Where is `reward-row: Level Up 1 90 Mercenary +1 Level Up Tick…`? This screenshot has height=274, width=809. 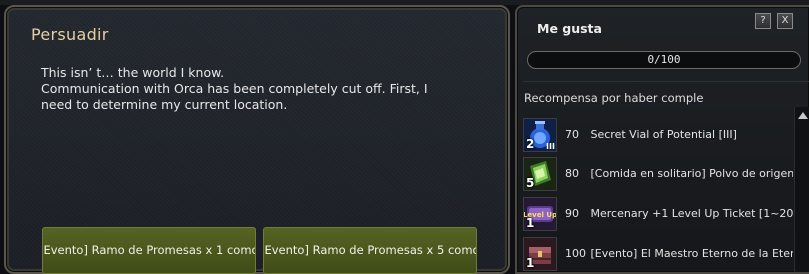
reward-row: Level Up 1 90 Mercenary +1 Level Up Tick… is located at coordinates (657, 215).